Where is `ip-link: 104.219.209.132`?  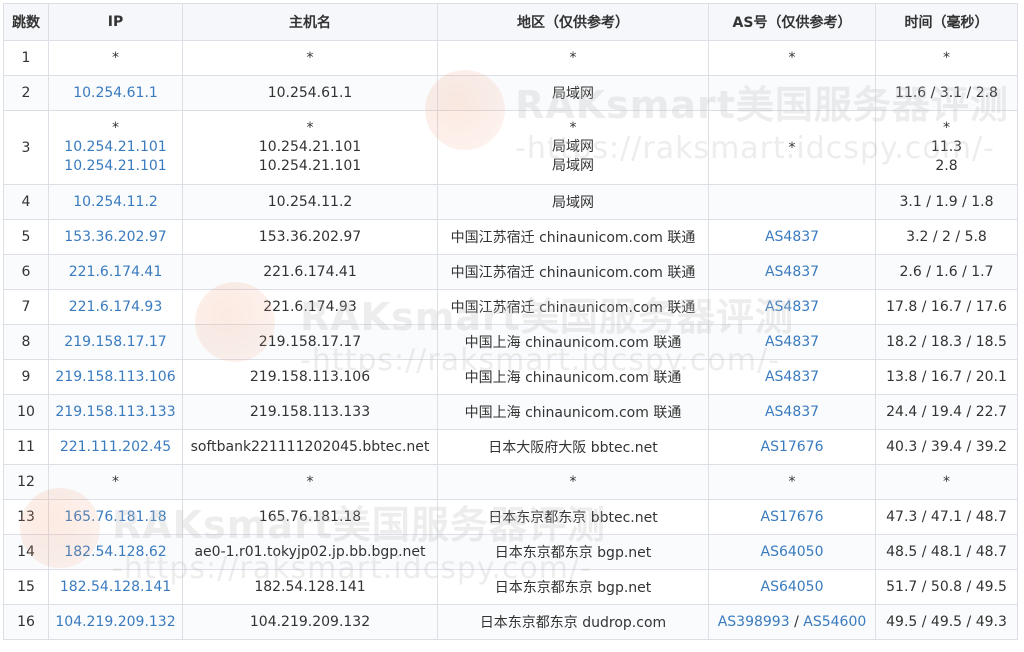 ip-link: 104.219.209.132 is located at coordinates (115, 622).